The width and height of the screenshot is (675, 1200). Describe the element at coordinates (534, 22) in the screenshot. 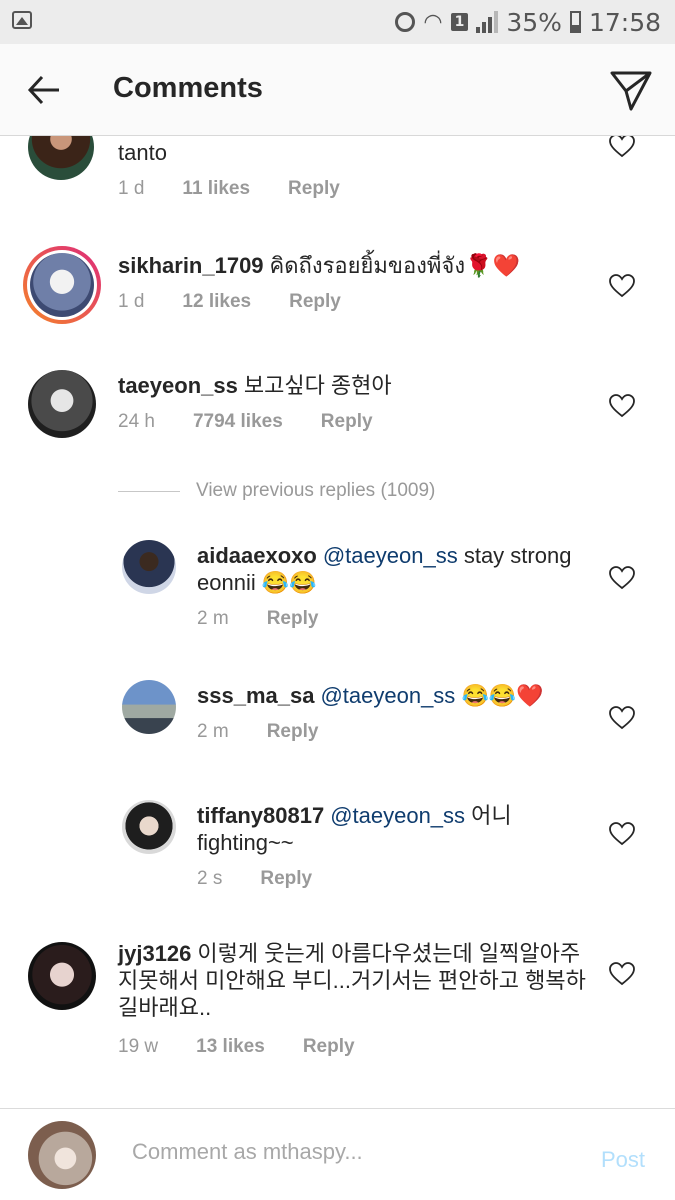

I see `battery-percent: 35%` at that location.